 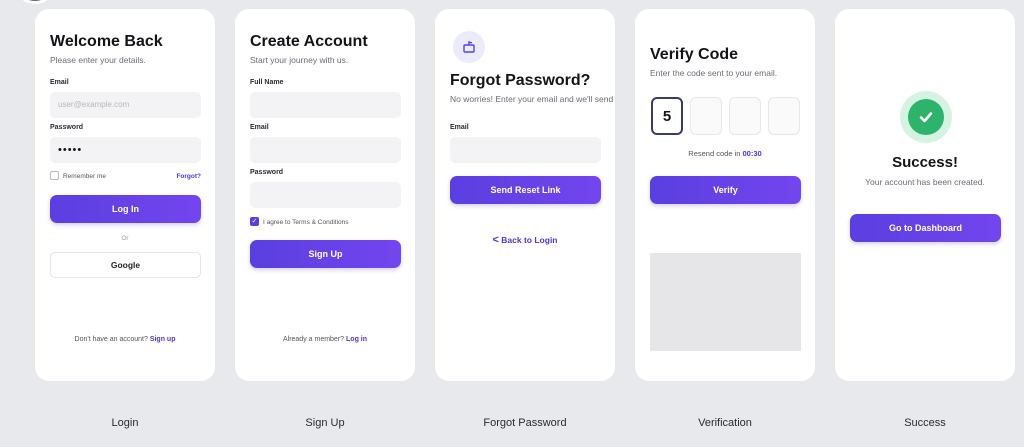 I want to click on go-to-dashboard-button: Go to Dashboard, so click(x=925, y=228).